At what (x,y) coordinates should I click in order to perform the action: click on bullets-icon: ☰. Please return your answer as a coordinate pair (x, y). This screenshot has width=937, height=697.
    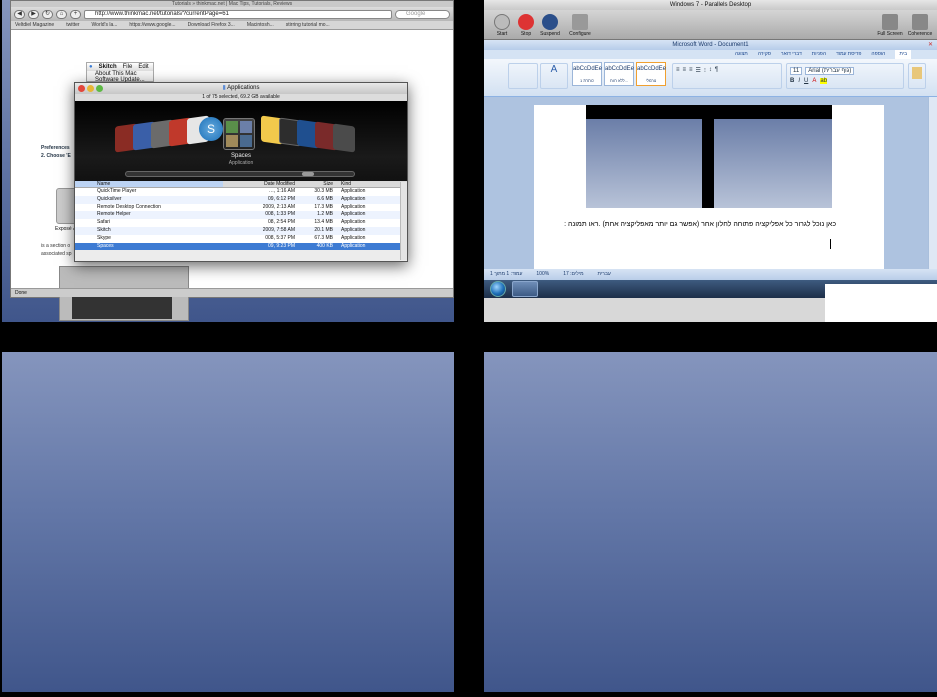
    Looking at the image, I should click on (698, 70).